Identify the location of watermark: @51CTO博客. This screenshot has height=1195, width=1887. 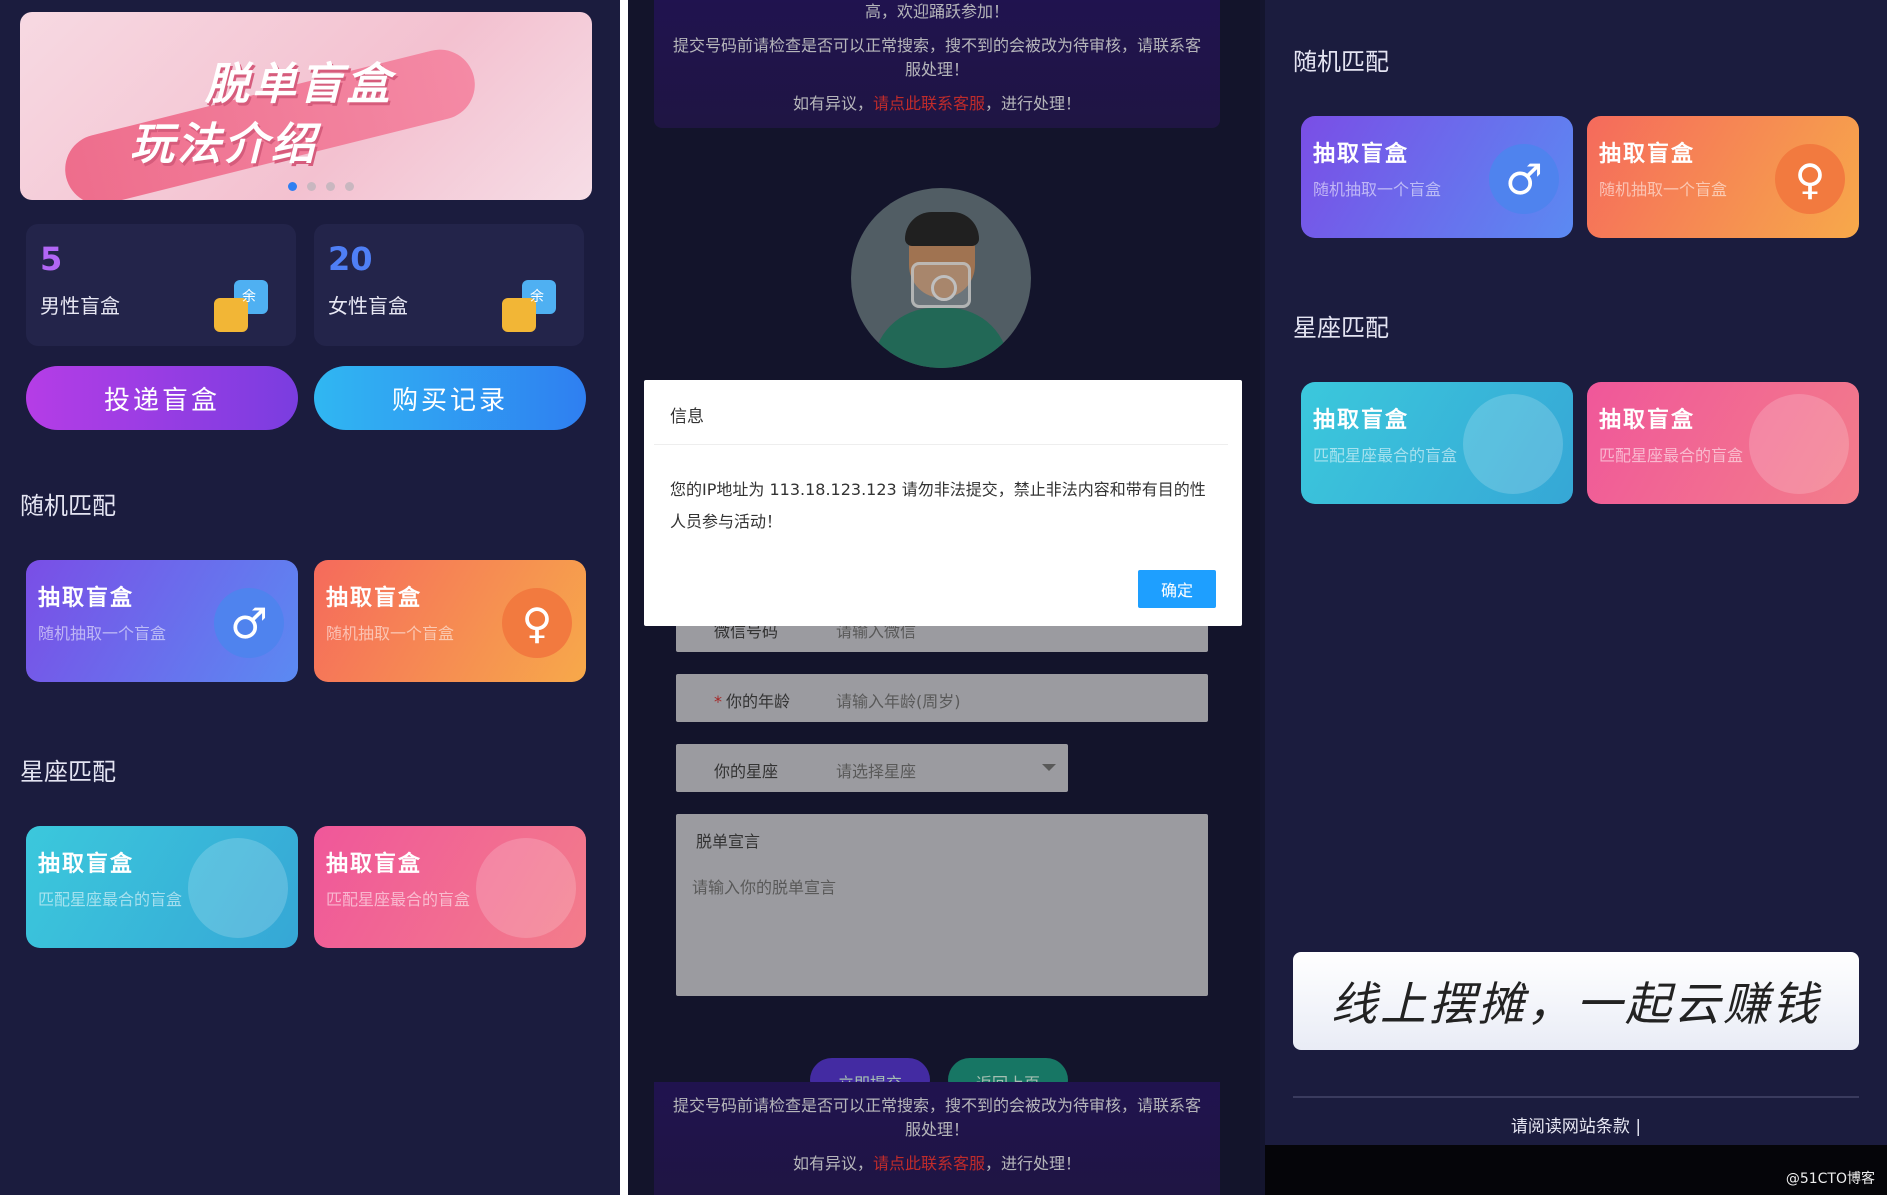
(1830, 1179).